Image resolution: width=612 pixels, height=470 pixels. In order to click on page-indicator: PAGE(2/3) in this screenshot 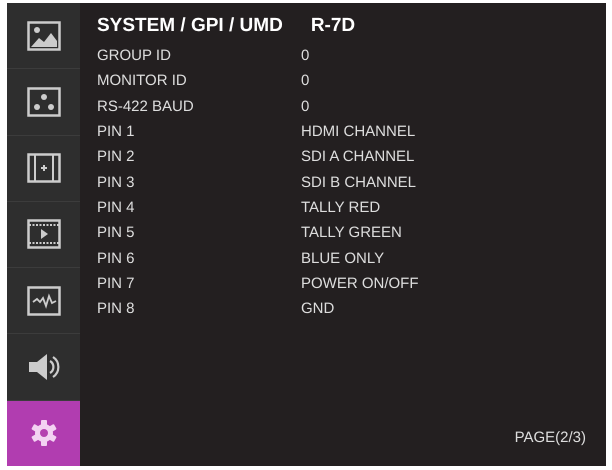, I will do `click(550, 437)`.